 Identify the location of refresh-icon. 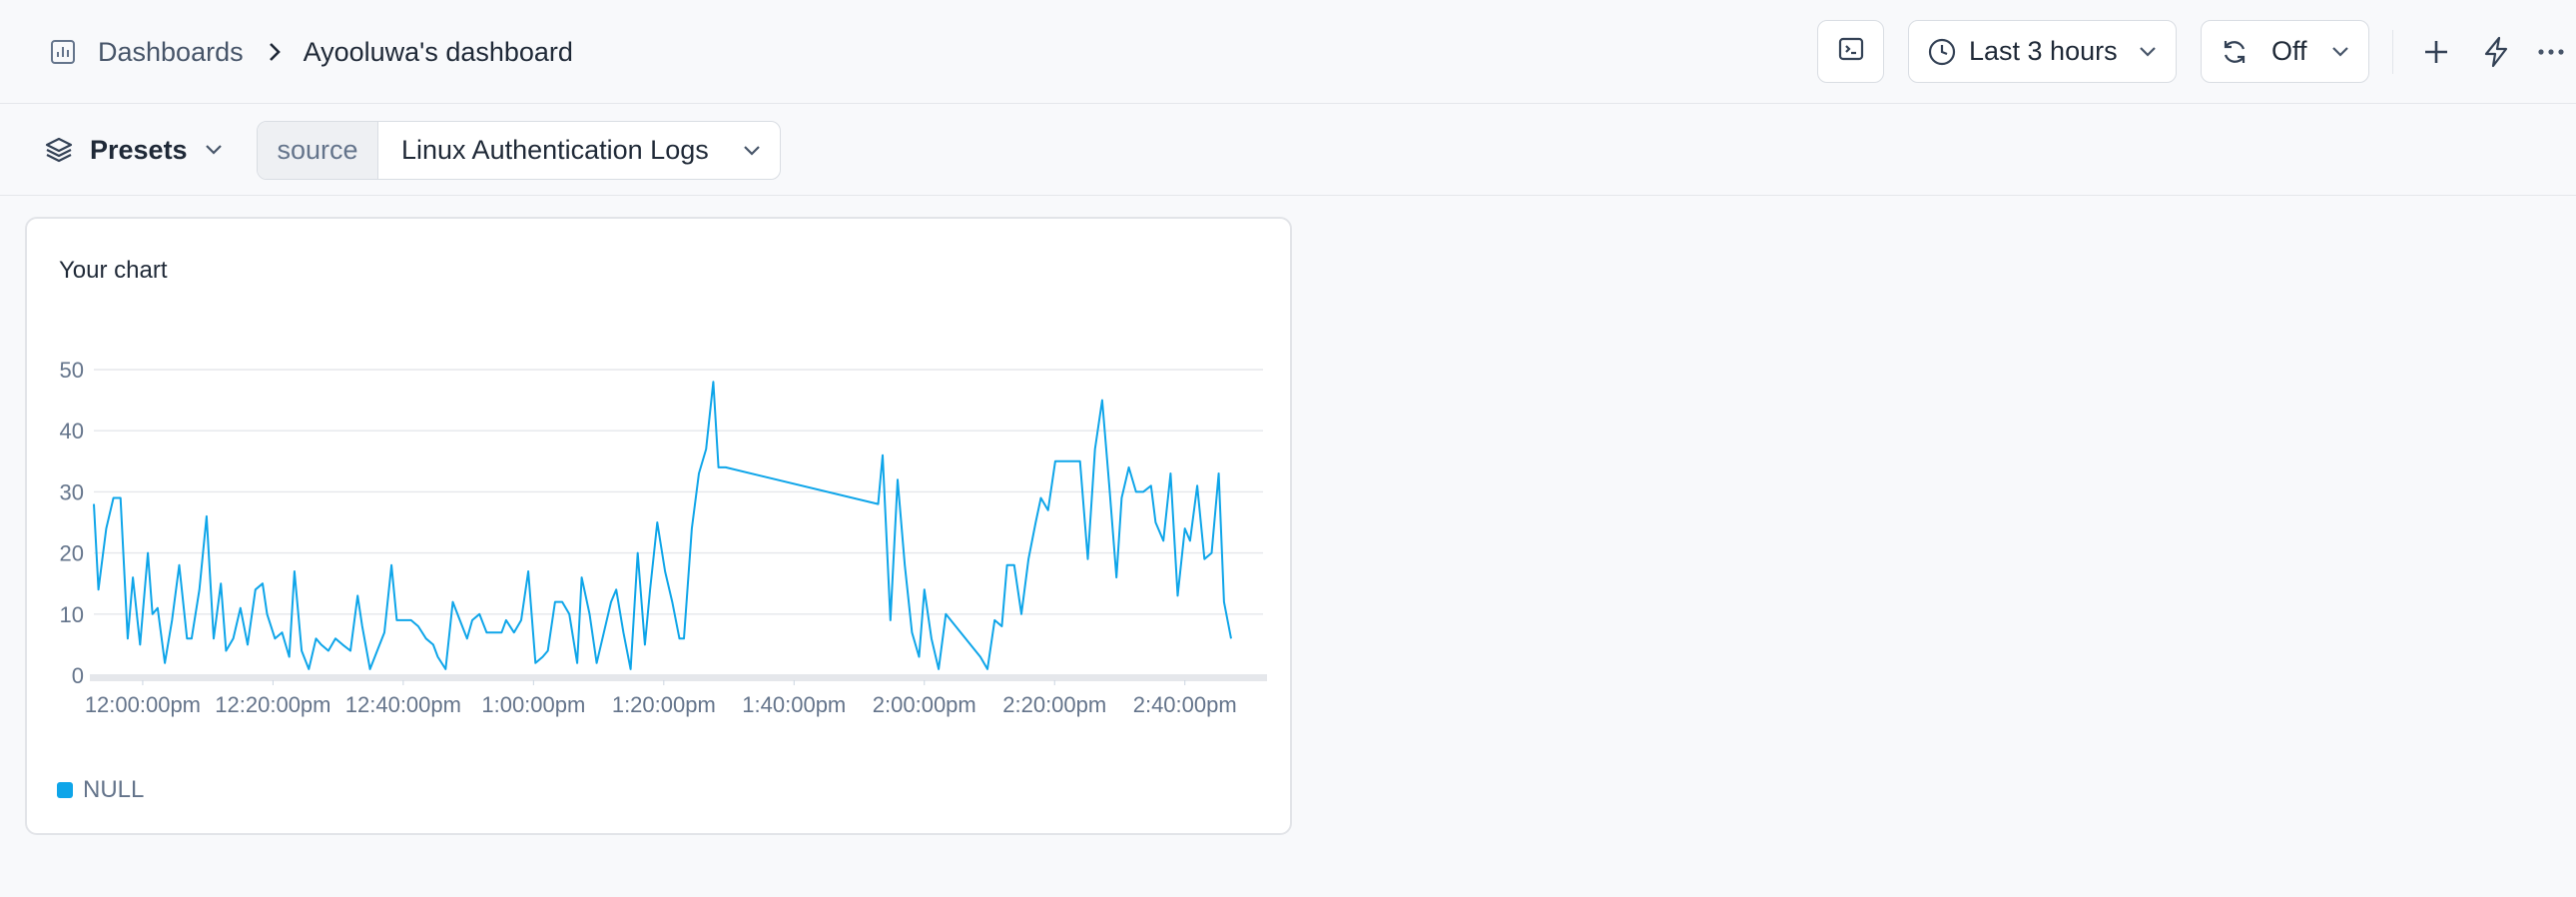
(2235, 52).